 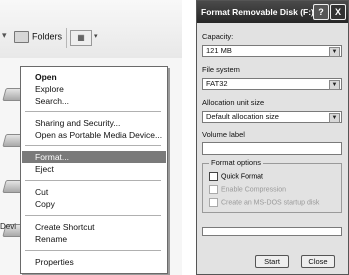 What do you see at coordinates (253, 190) in the screenshot?
I see `enable-compression-label: Enable Compression` at bounding box center [253, 190].